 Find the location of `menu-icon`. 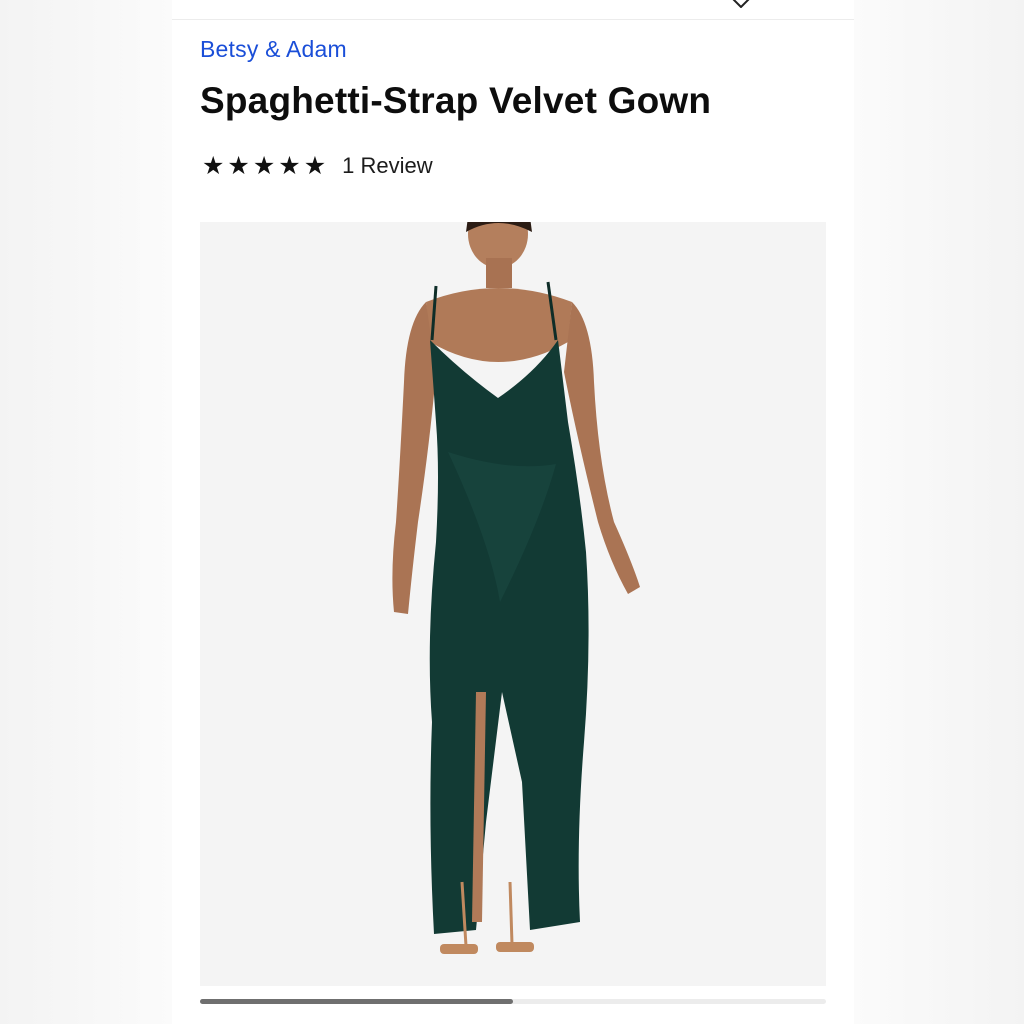

menu-icon is located at coordinates (797, 1).